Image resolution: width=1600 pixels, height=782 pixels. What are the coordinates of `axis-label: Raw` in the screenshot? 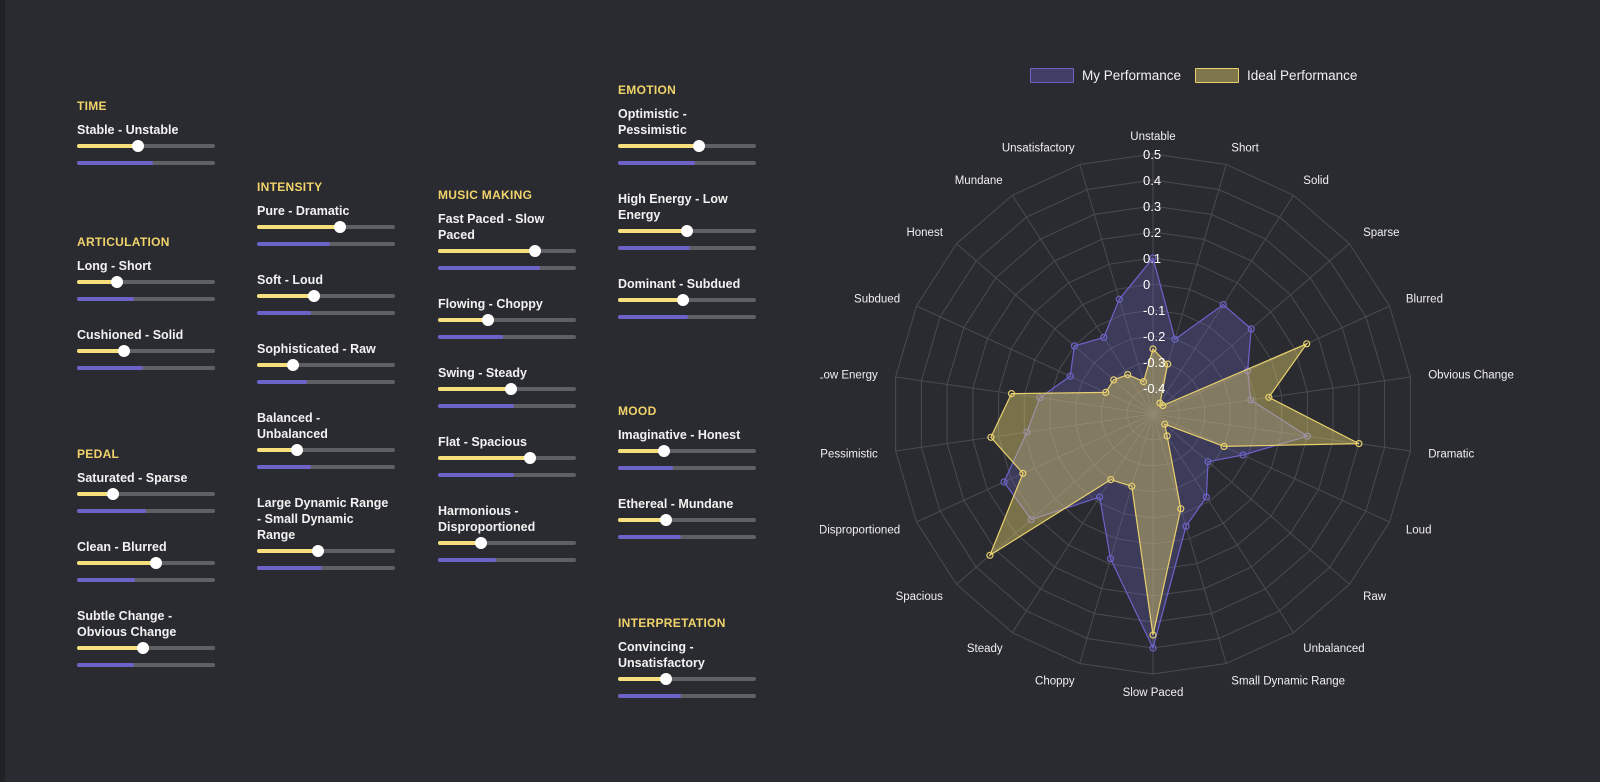 It's located at (1375, 597).